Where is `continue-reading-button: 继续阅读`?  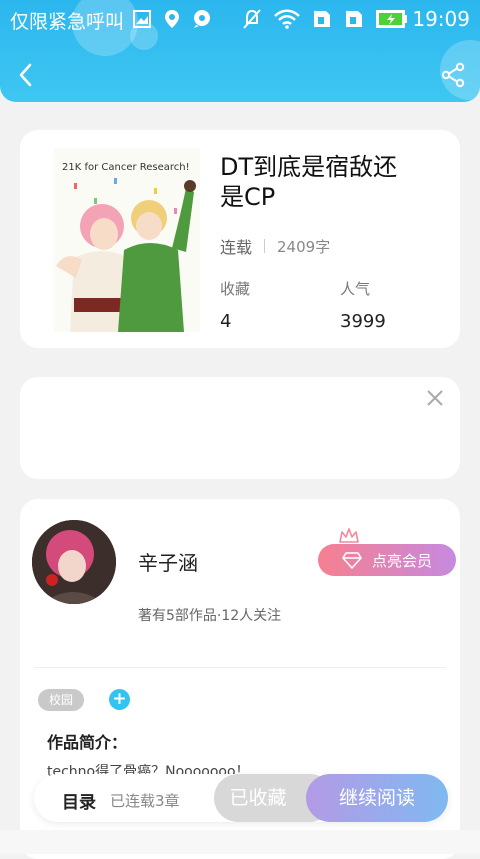 continue-reading-button: 继续阅读 is located at coordinates (377, 798).